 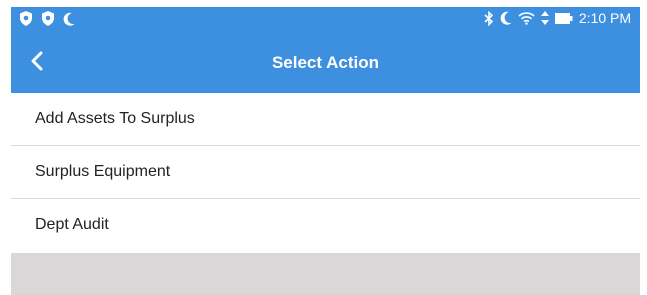 What do you see at coordinates (604, 18) in the screenshot?
I see `status-time: 2:10 PM` at bounding box center [604, 18].